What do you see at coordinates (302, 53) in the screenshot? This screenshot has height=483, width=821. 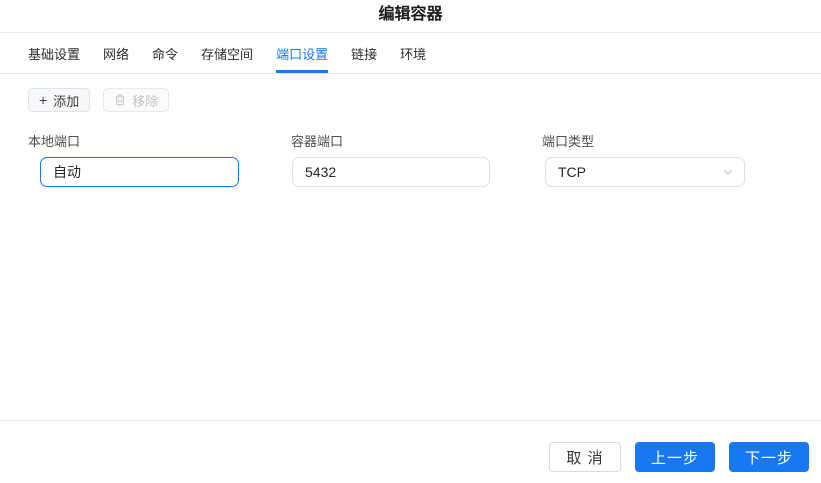 I see `tab-port-settings: 端口设置` at bounding box center [302, 53].